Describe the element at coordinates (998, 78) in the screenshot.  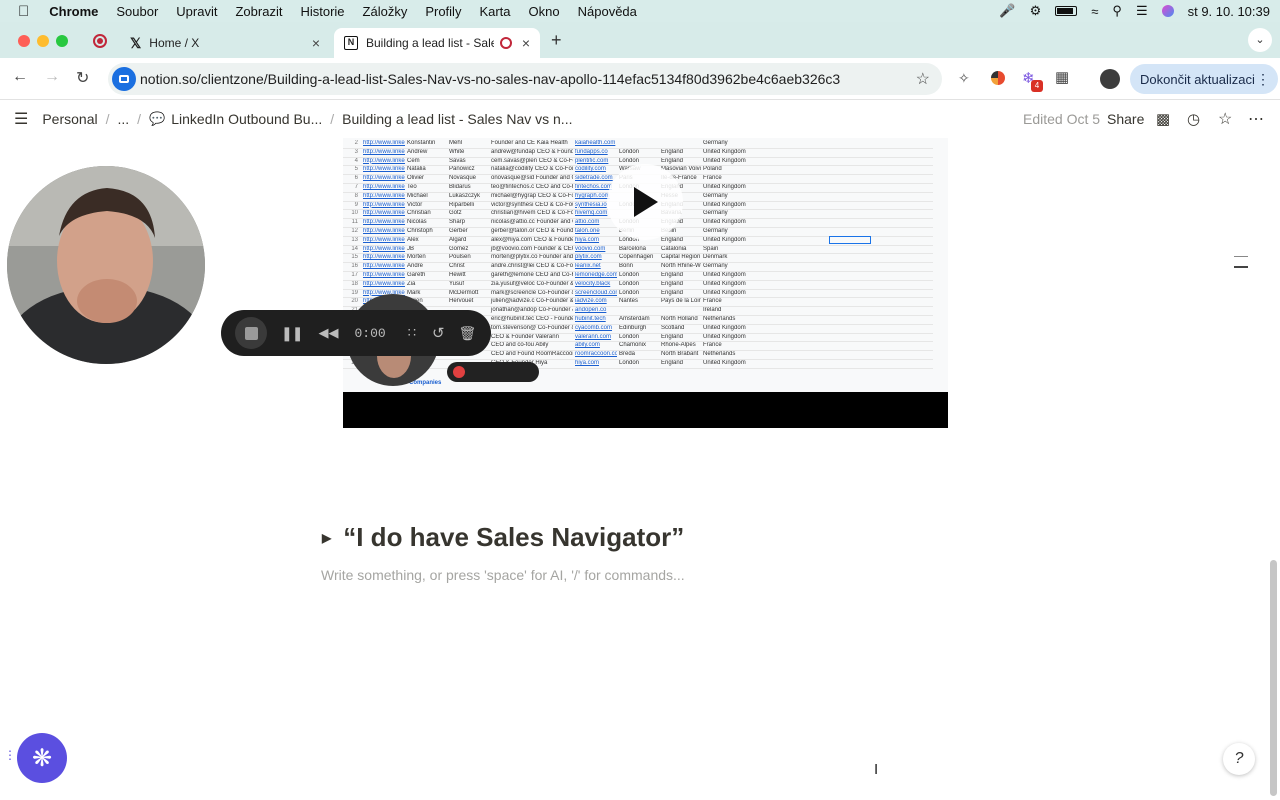
I see `extension-circle-icon` at that location.